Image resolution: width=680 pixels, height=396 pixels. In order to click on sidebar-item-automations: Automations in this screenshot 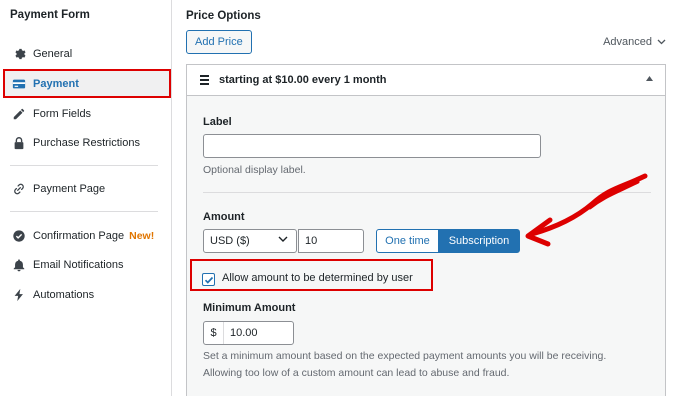, I will do `click(86, 295)`.